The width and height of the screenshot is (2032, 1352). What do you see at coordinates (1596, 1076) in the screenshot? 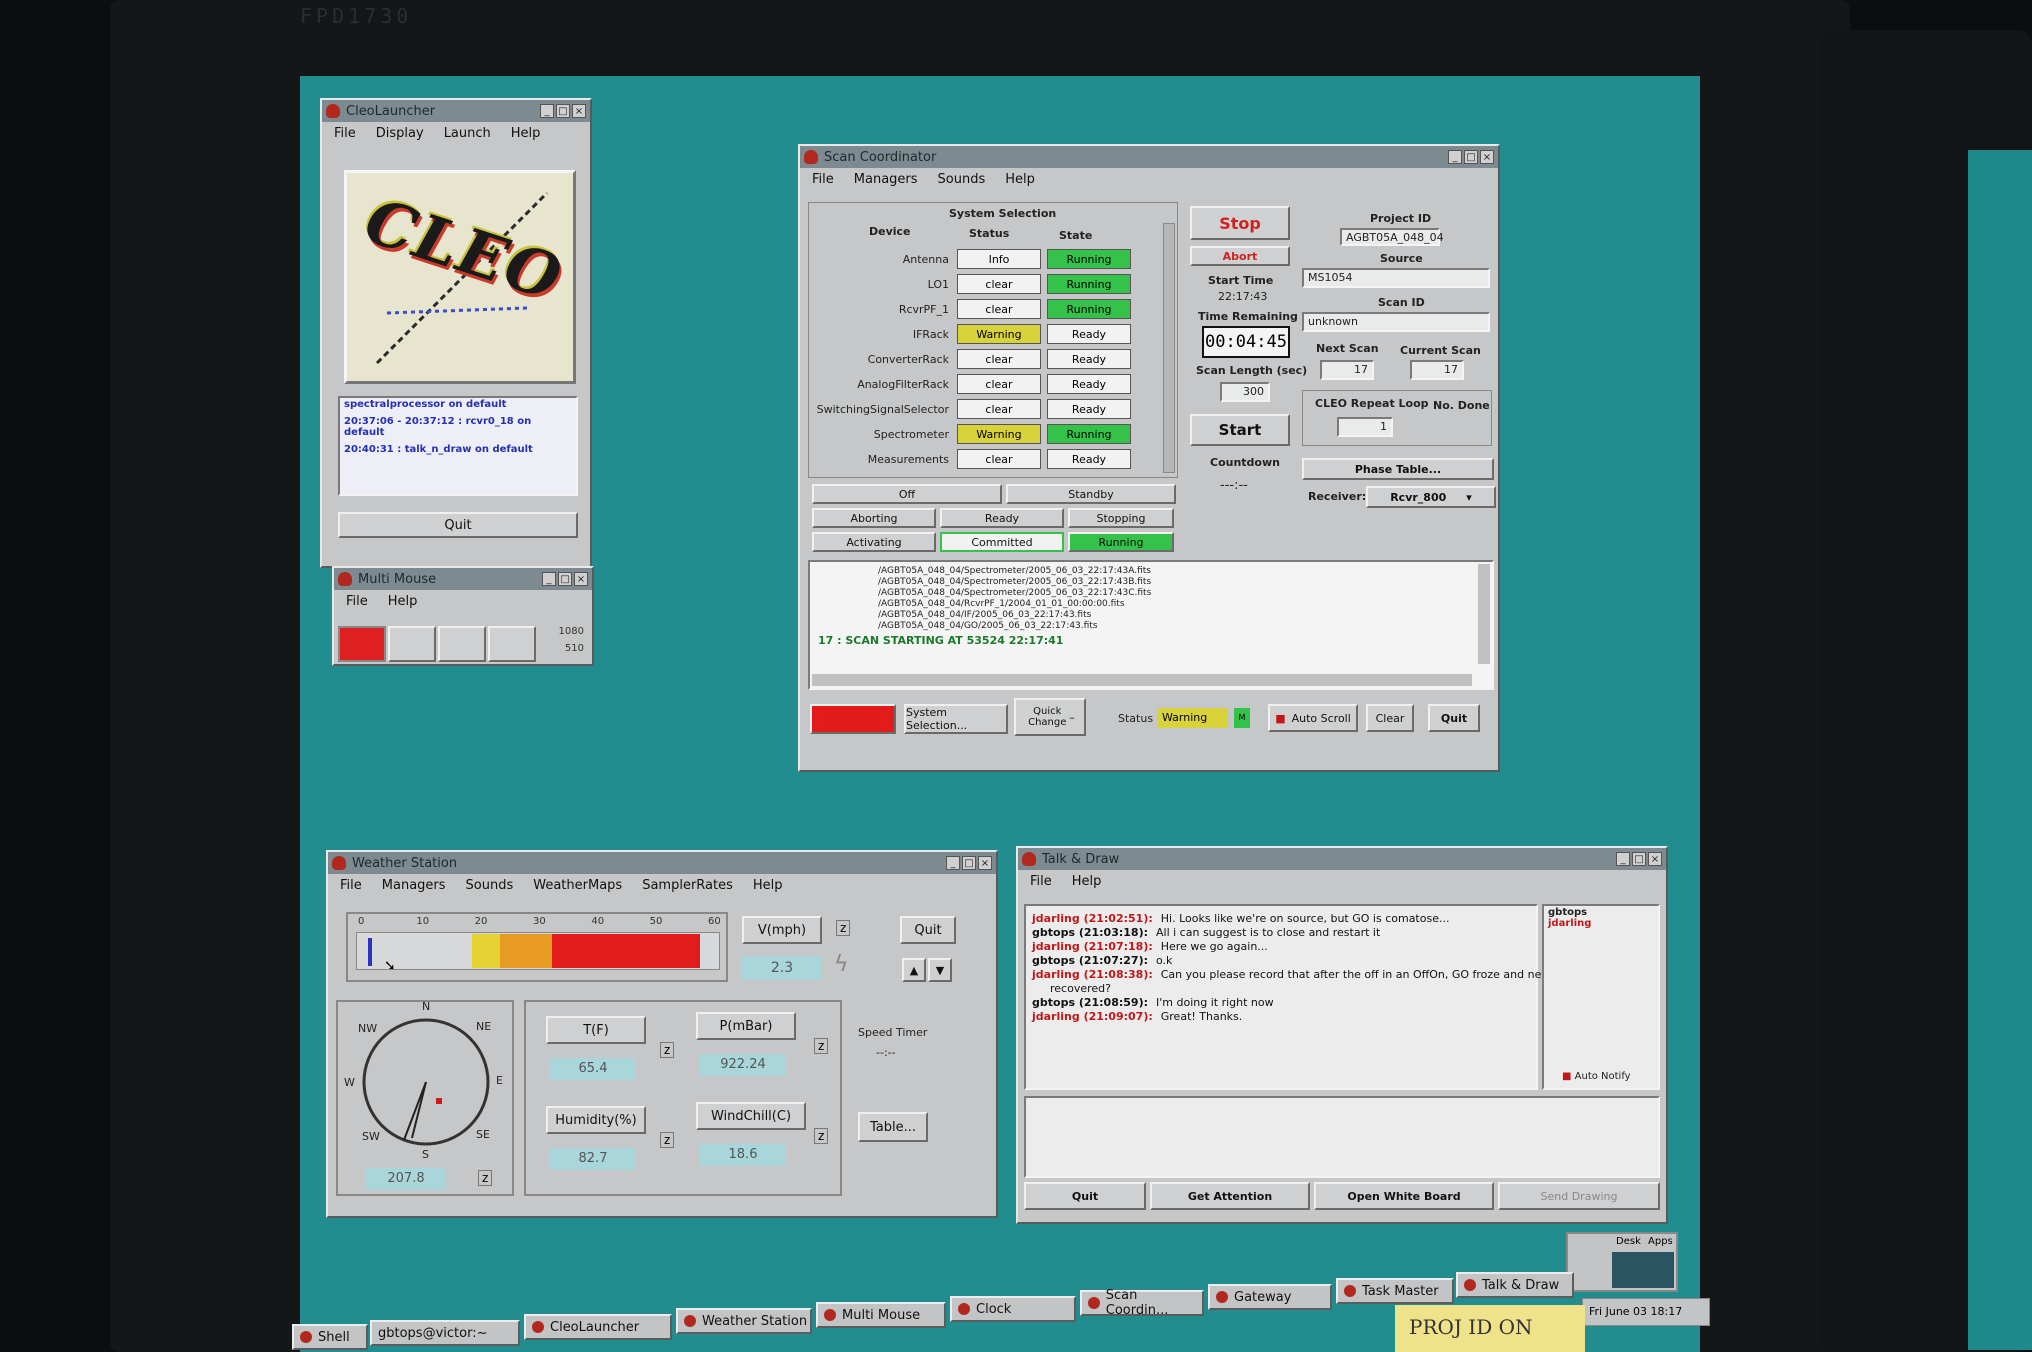
I see `auto-notify-toggle: ■ Auto Notify` at bounding box center [1596, 1076].